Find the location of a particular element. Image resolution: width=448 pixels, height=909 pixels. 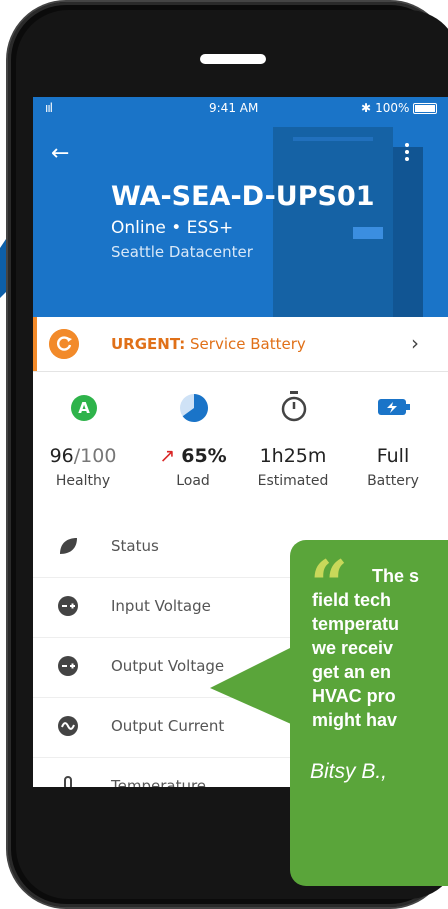

quote-line: get an en is located at coordinates (352, 672).